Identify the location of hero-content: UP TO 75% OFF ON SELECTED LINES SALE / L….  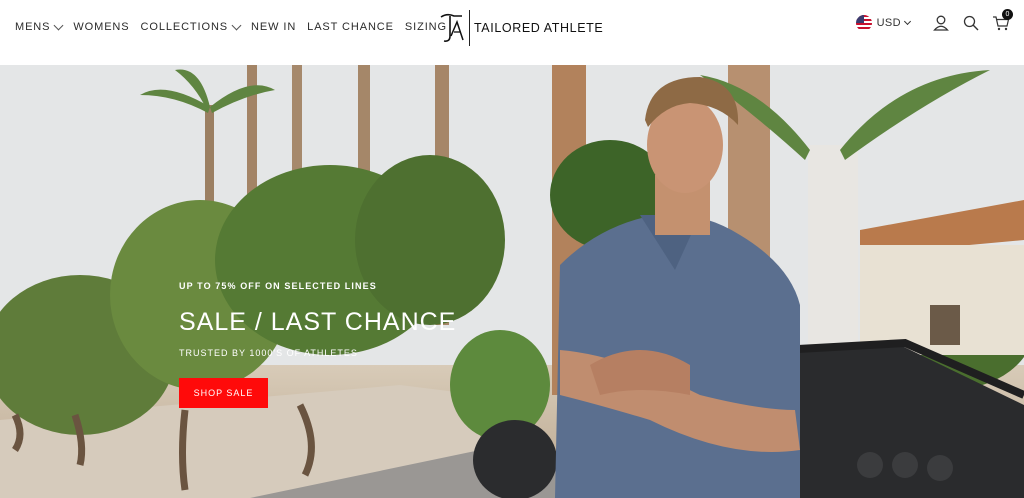
(317, 344).